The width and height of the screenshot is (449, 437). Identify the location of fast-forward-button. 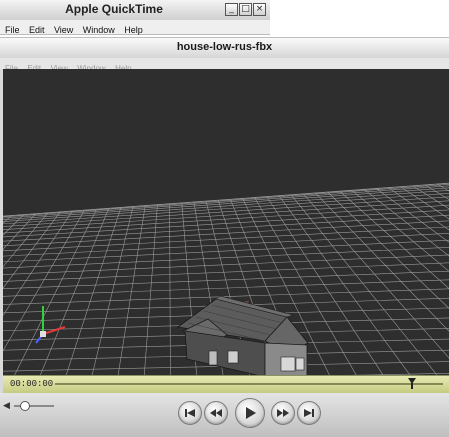
(283, 413).